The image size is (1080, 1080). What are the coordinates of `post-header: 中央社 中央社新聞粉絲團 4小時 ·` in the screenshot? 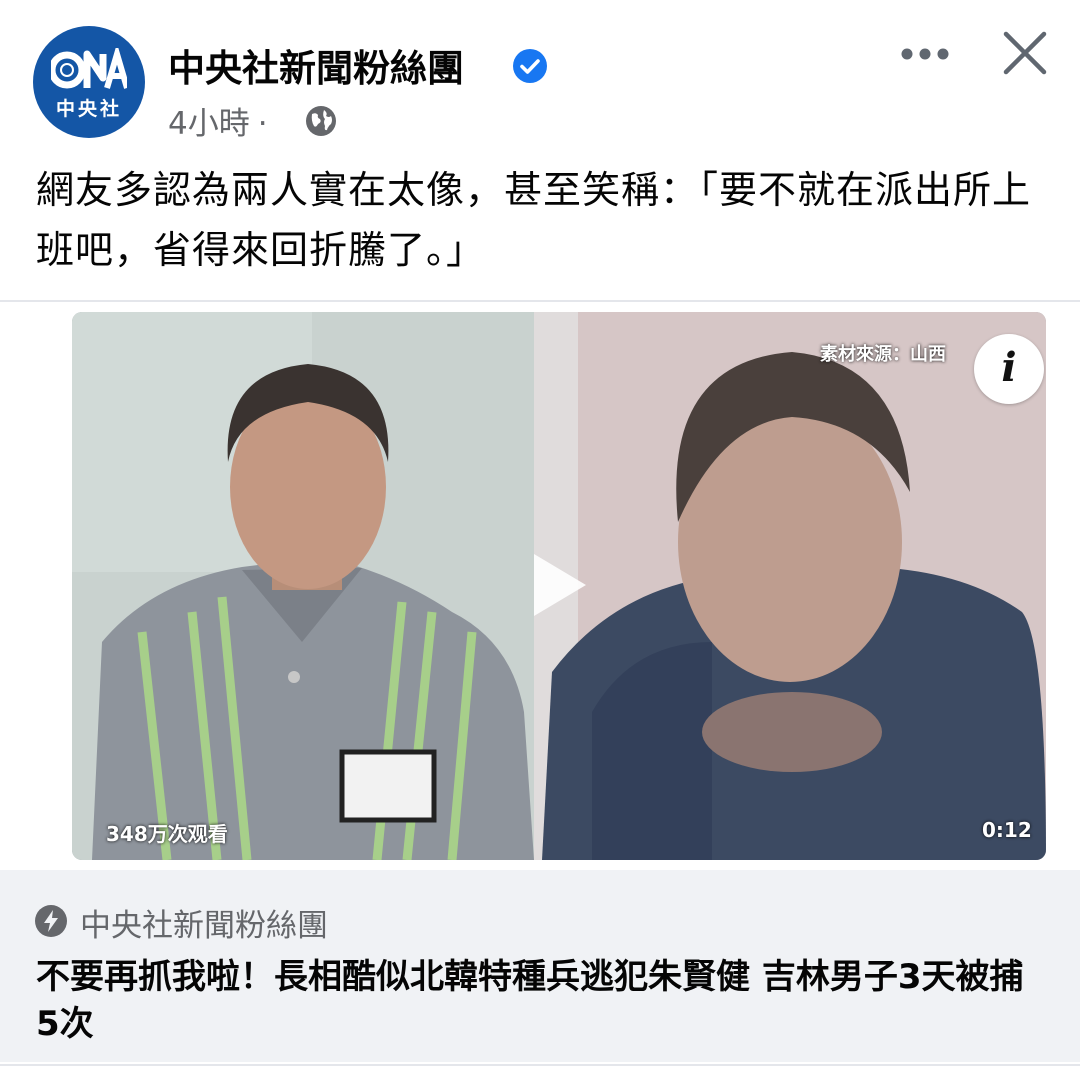 It's located at (540, 75).